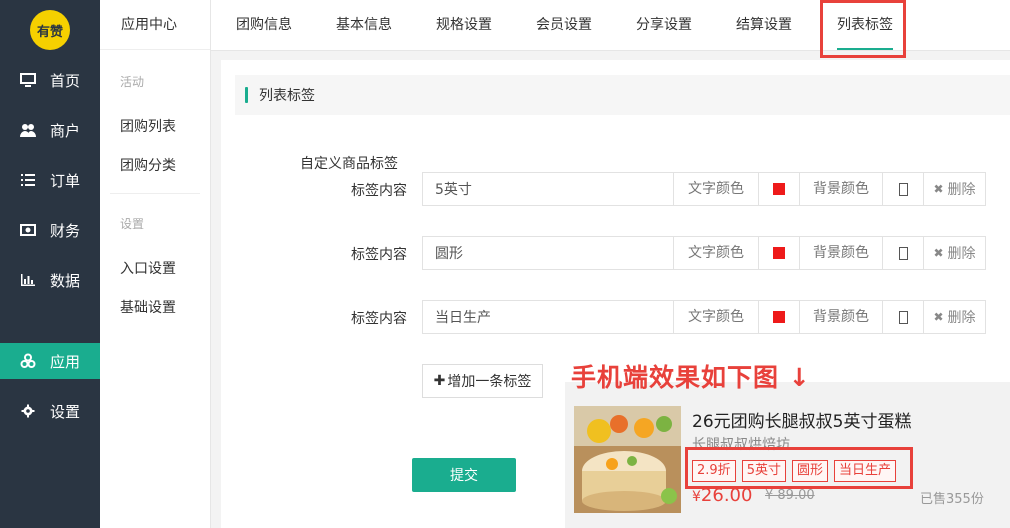 The height and width of the screenshot is (528, 1010). What do you see at coordinates (148, 165) in the screenshot?
I see `subnav-item-groupbuy-category: 团购分类` at bounding box center [148, 165].